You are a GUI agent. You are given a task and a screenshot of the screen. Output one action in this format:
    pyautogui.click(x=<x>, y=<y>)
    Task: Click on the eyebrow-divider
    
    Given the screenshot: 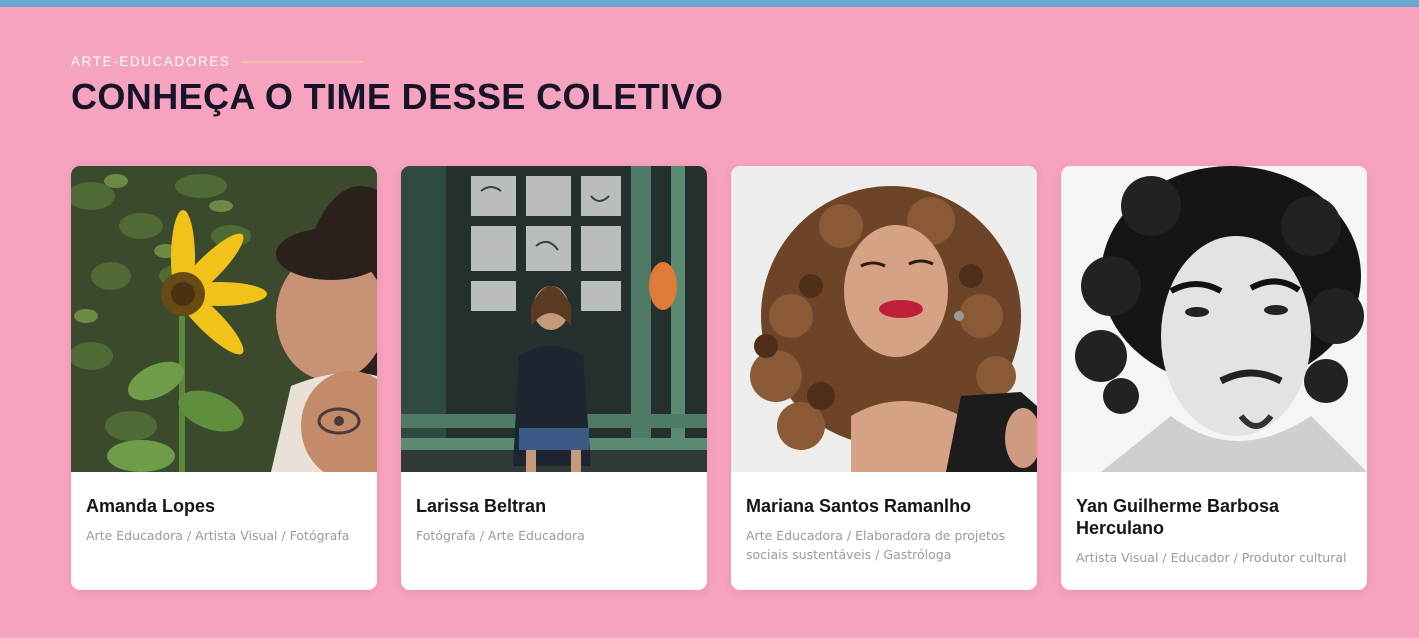 What is the action you would take?
    pyautogui.click(x=301, y=61)
    